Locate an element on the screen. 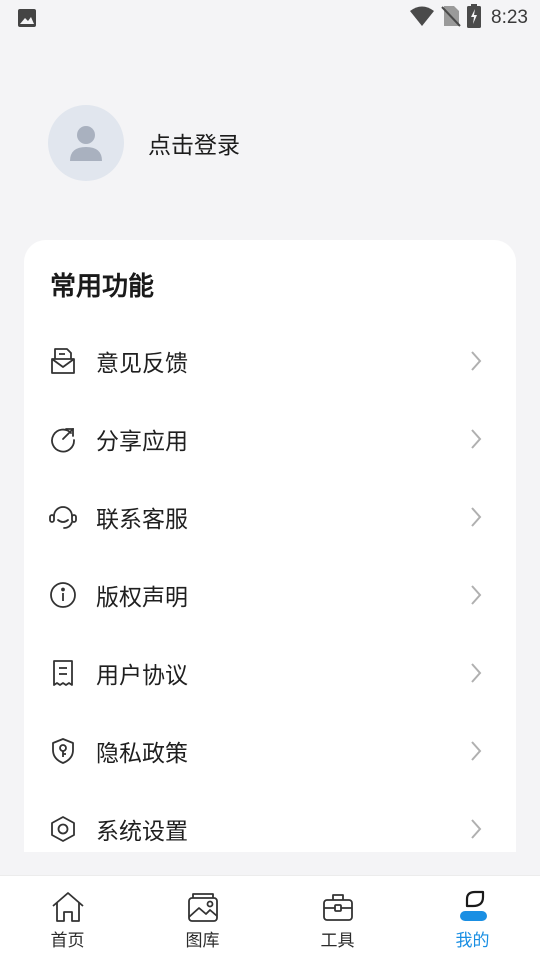  shield-key-icon is located at coordinates (63, 751).